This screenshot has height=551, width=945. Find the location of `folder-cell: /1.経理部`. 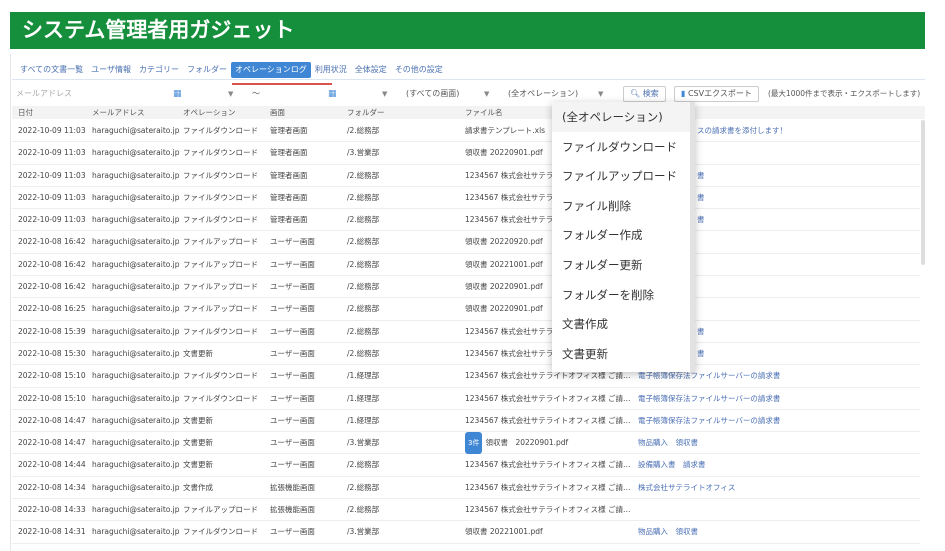

folder-cell: /1.経理部 is located at coordinates (363, 376).